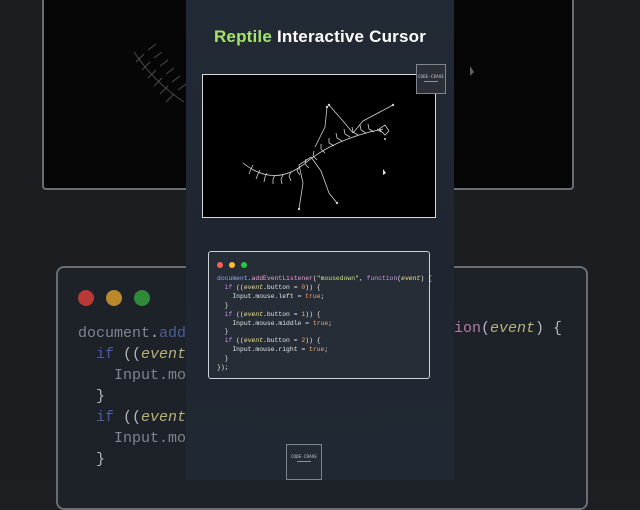  What do you see at coordinates (337, 278) in the screenshot?
I see `code-event-string: "mousedown"` at bounding box center [337, 278].